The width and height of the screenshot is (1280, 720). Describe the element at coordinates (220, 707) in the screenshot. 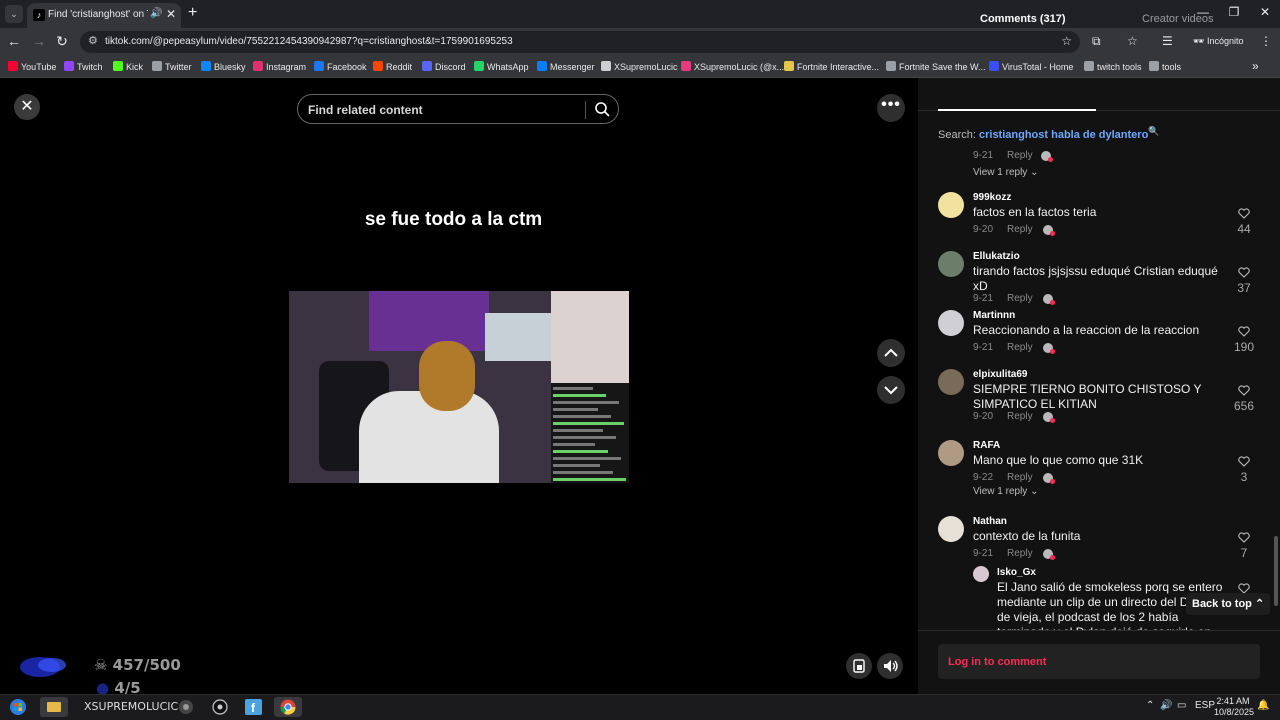

I see `obs-app-icon` at that location.